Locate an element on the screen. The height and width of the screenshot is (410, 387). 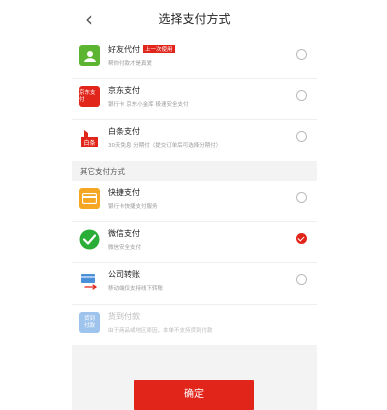
payment-option-wechat-pay: 微信支付 微信安全支付 is located at coordinates (194, 242).